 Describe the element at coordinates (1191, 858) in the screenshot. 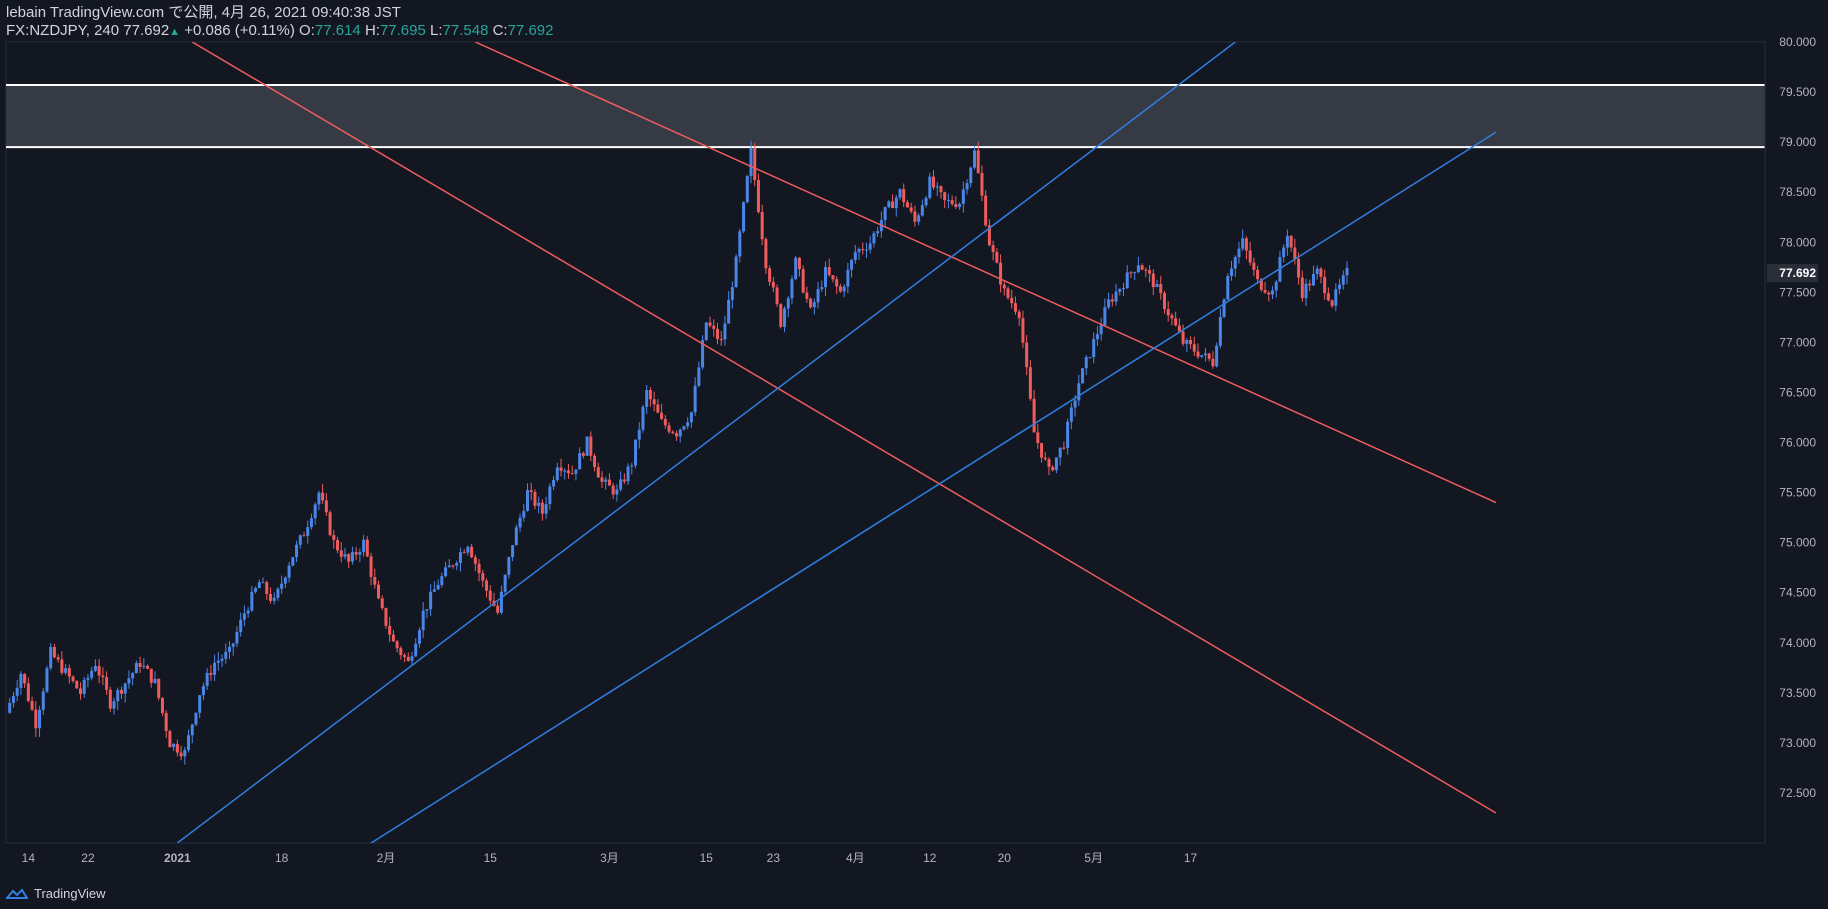

I see `x-tick-label: 17` at that location.